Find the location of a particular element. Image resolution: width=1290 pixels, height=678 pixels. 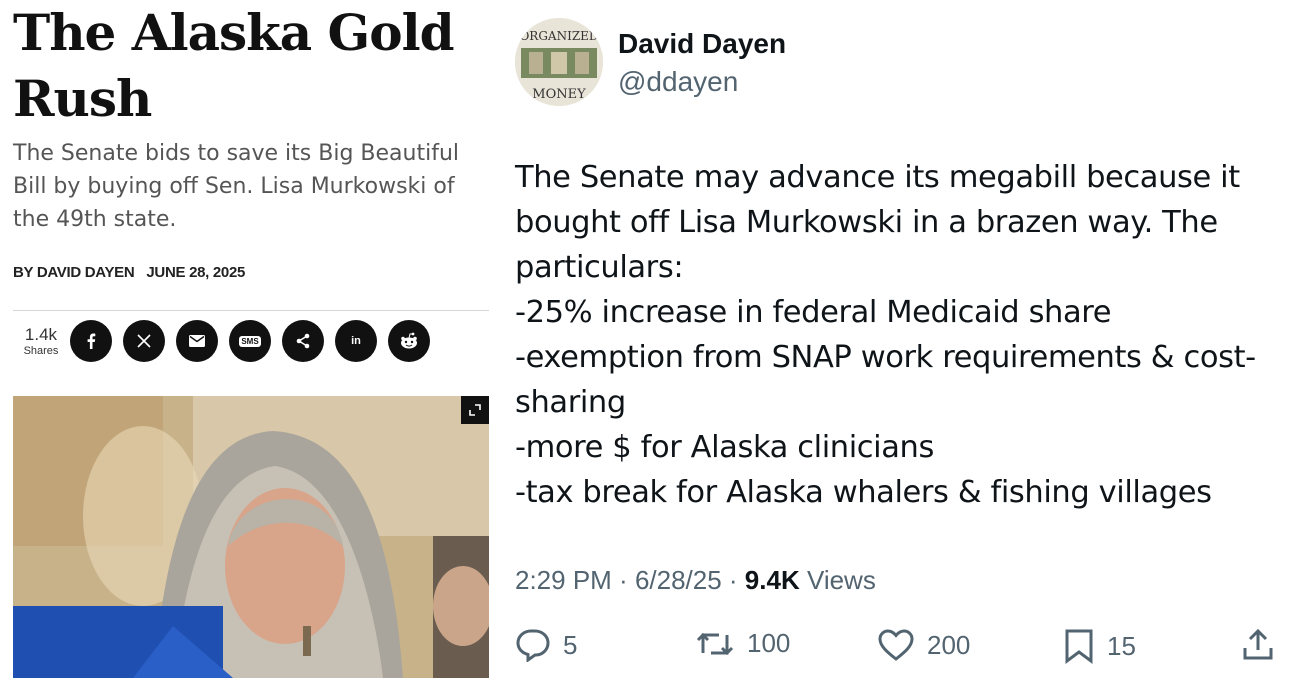

views-count: 9.4K is located at coordinates (772, 580).